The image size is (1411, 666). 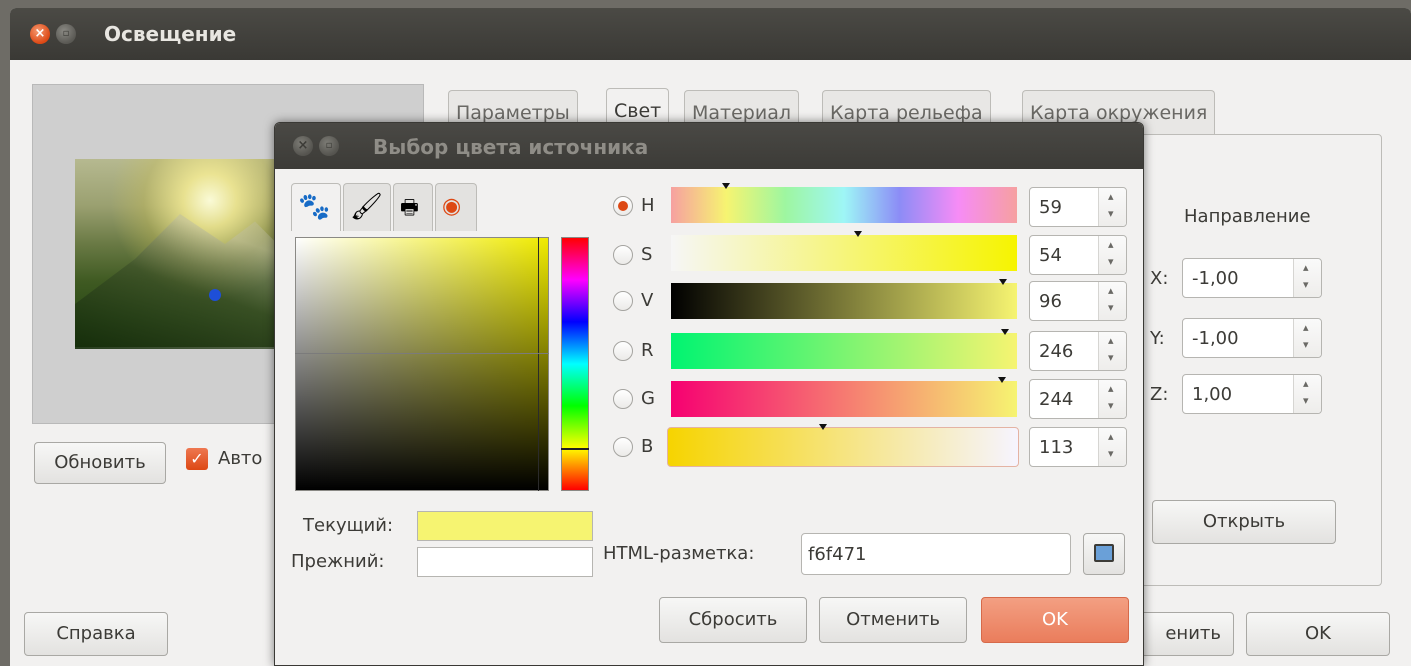 What do you see at coordinates (1215, 278) in the screenshot?
I see `x-value: -1,00` at bounding box center [1215, 278].